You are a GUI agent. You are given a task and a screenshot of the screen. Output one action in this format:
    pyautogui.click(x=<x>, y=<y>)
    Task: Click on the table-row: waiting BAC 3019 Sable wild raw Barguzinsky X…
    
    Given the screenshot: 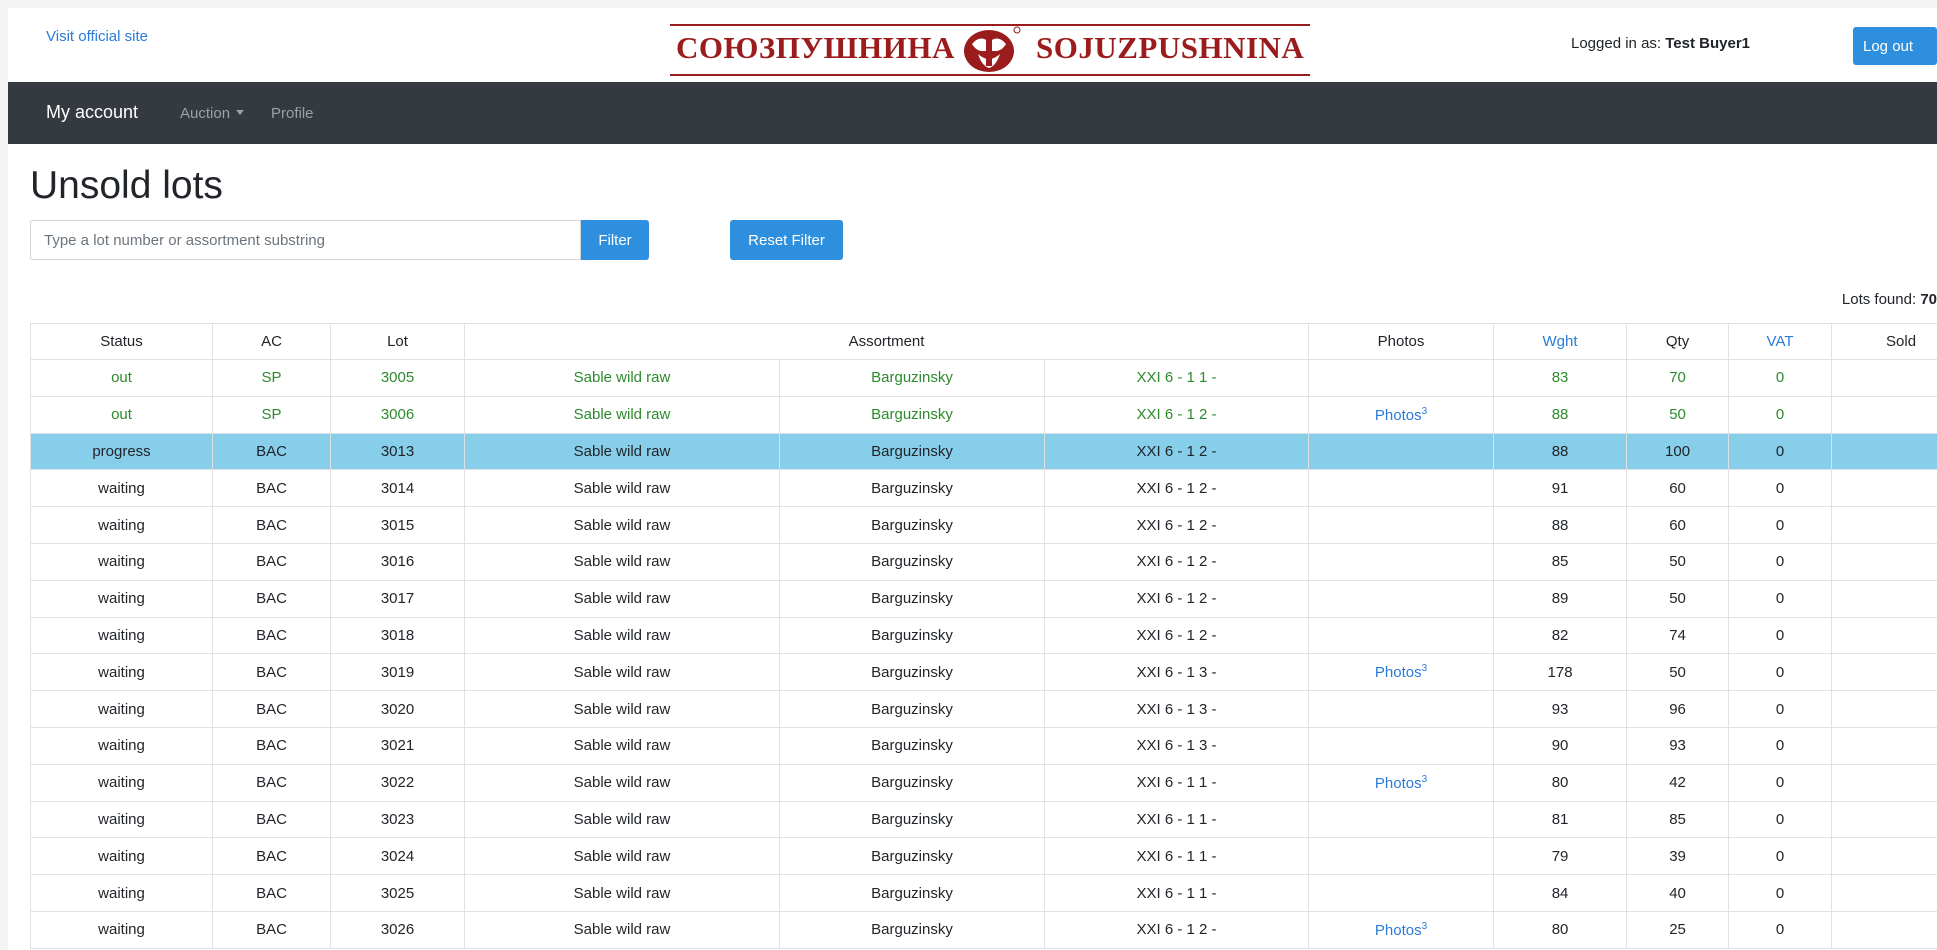 What is the action you would take?
    pyautogui.click(x=983, y=672)
    